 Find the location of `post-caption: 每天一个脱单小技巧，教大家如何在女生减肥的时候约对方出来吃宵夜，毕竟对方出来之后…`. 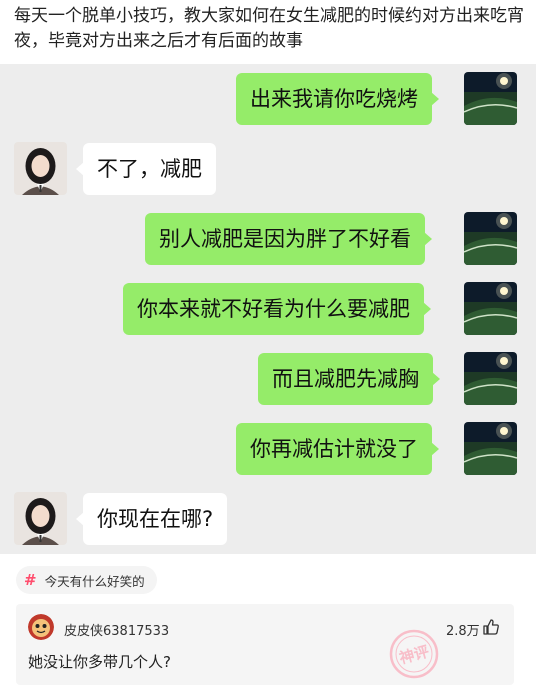

post-caption: 每天一个脱单小技巧，教大家如何在女生减肥的时候约对方出来吃宵夜，毕竟对方出来之后… is located at coordinates (269, 28).